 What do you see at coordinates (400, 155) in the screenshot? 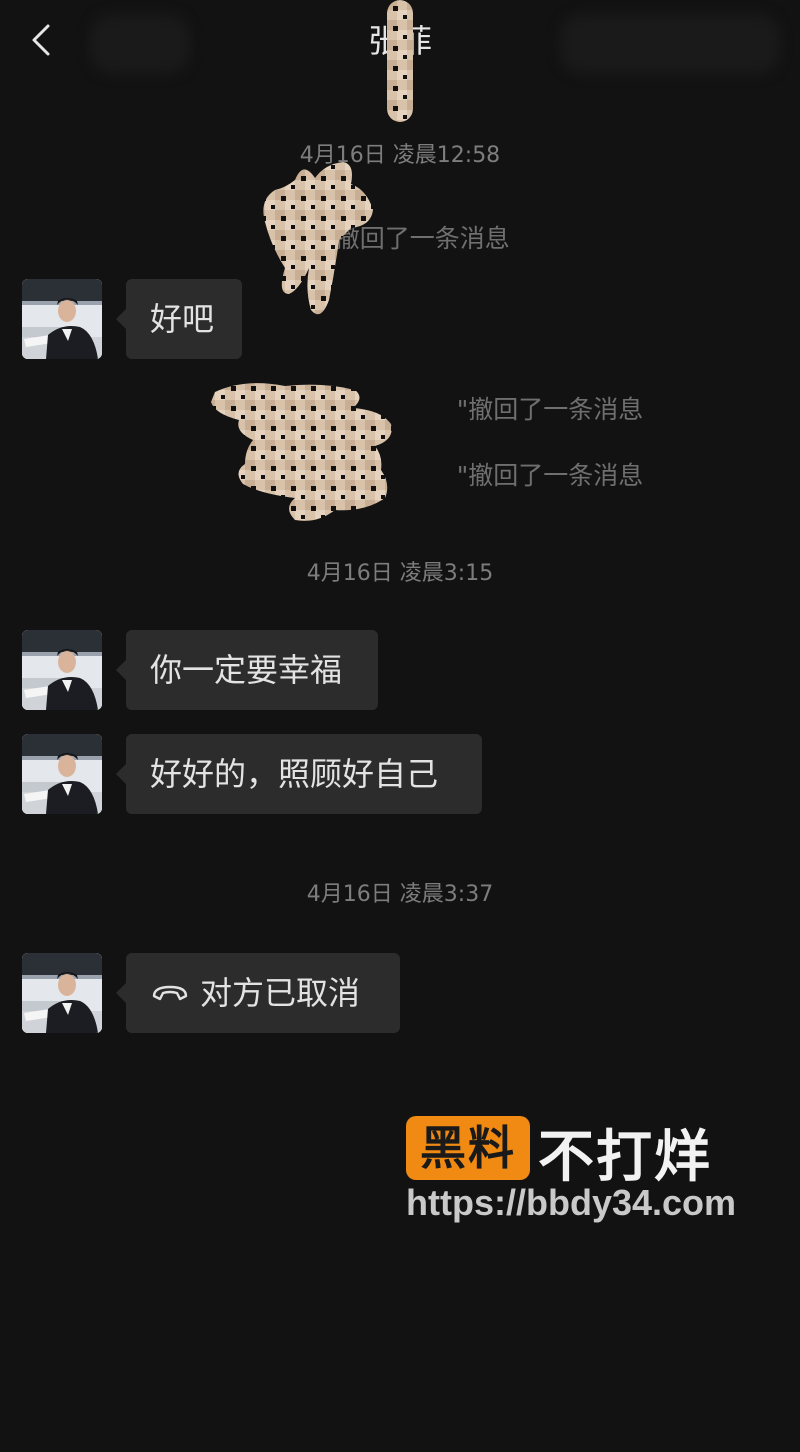
I see `timestamp: 4月16日 凌晨12:58` at bounding box center [400, 155].